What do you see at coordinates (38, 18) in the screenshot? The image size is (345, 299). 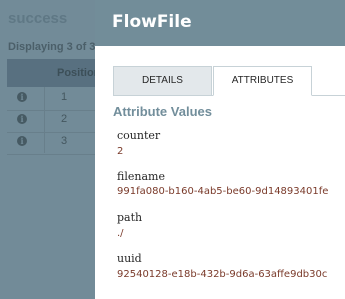 I see `queue-title: success` at bounding box center [38, 18].